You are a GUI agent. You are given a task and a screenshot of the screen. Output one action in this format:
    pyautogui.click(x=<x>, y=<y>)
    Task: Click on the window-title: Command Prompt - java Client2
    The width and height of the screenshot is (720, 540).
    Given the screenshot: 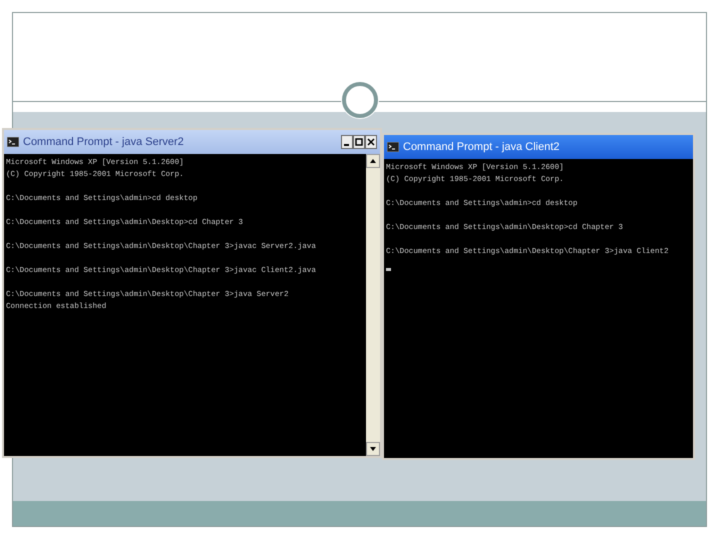 What is the action you would take?
    pyautogui.click(x=482, y=147)
    